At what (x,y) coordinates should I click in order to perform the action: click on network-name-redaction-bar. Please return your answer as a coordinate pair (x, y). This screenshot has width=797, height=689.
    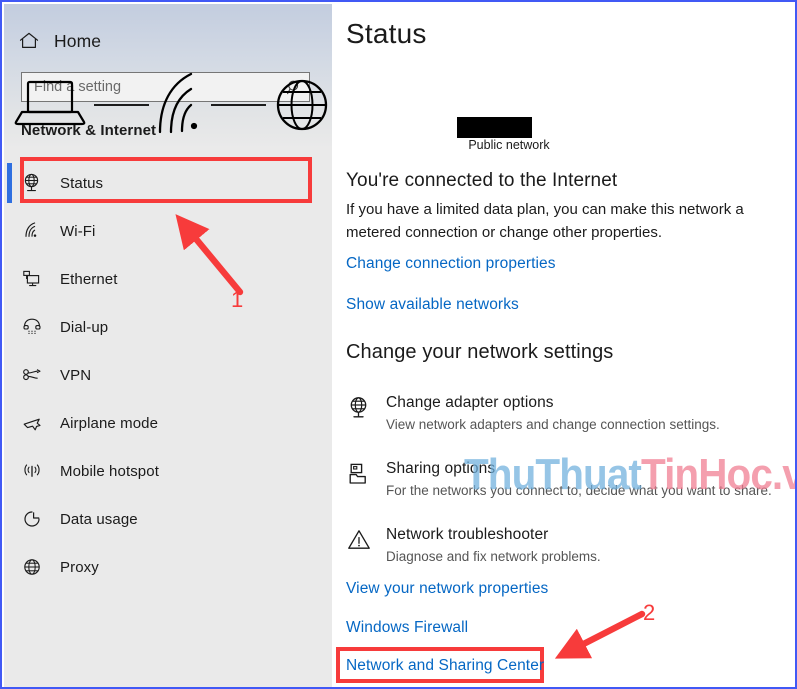
    Looking at the image, I should click on (494, 127).